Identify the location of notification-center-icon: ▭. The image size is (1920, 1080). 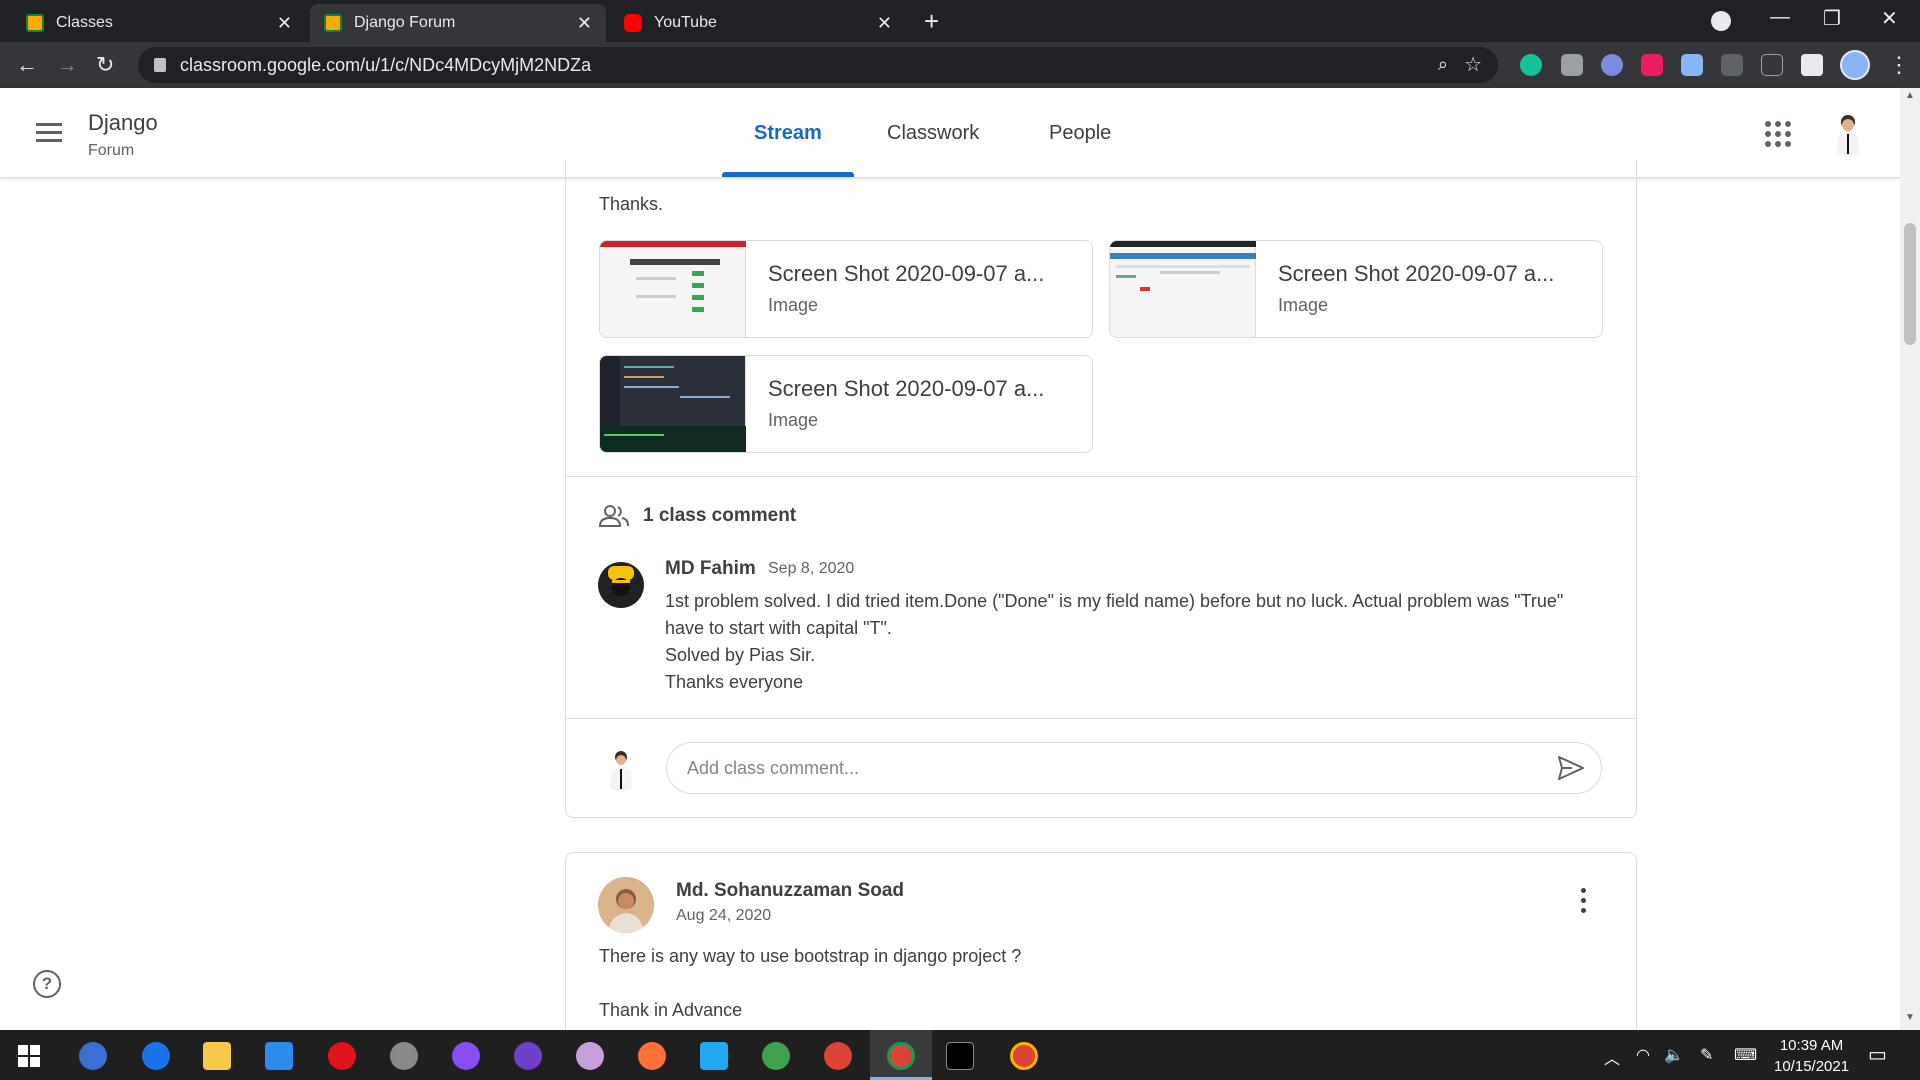
(1877, 1054).